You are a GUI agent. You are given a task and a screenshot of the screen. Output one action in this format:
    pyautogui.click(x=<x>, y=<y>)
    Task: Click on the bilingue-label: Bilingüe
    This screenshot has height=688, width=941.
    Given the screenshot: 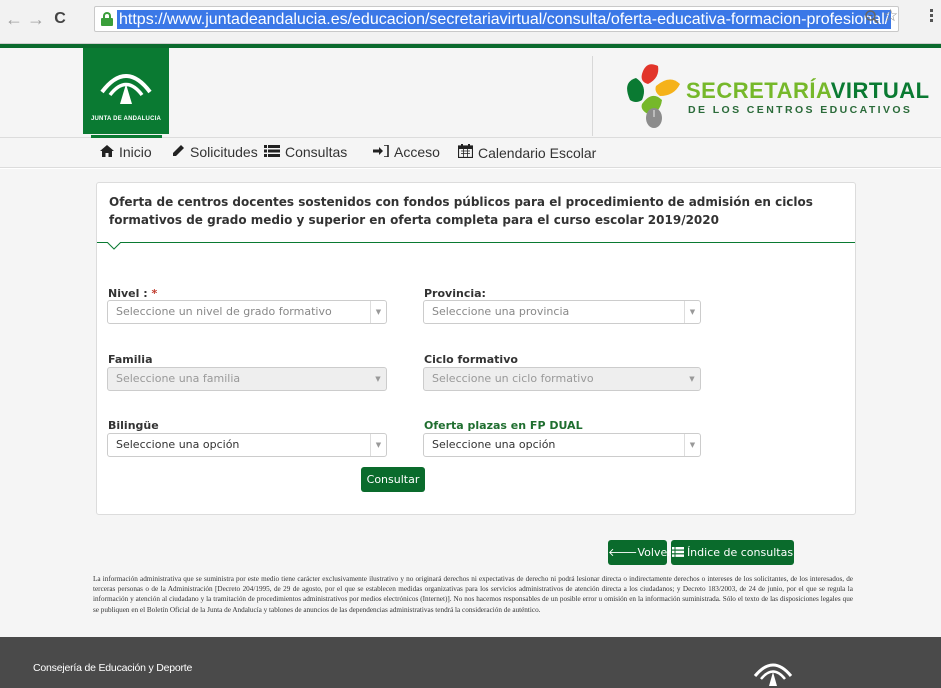 What is the action you would take?
    pyautogui.click(x=133, y=425)
    